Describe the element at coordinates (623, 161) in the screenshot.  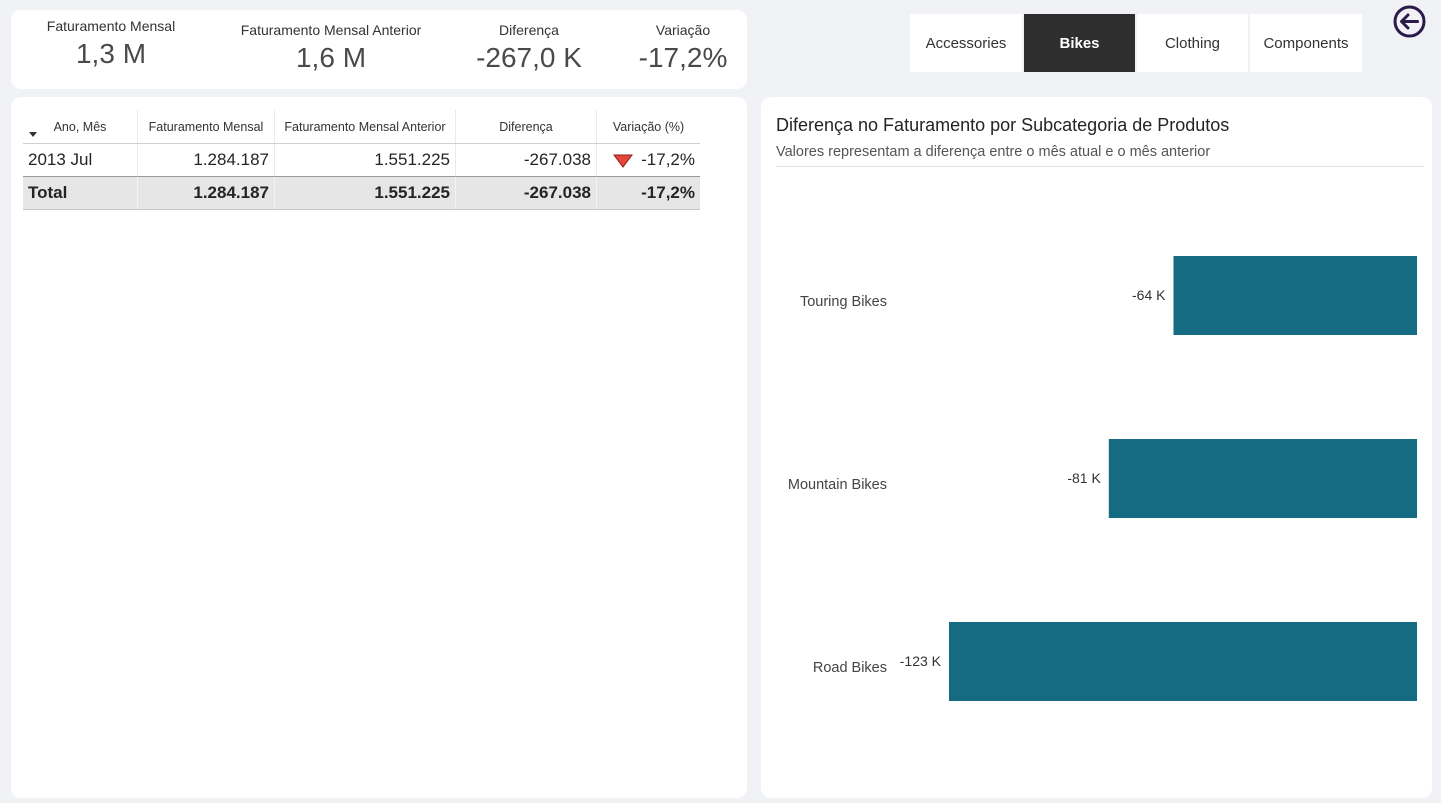
I see `down-triangle-icon` at that location.